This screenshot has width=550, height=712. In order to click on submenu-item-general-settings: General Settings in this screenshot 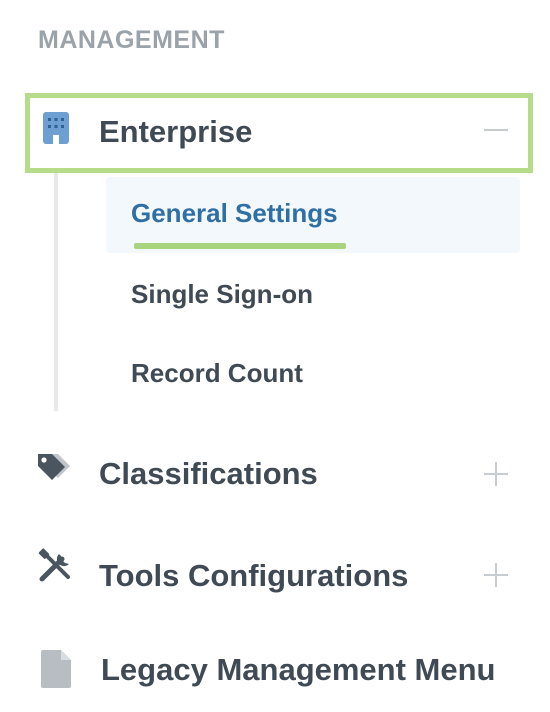, I will do `click(234, 213)`.